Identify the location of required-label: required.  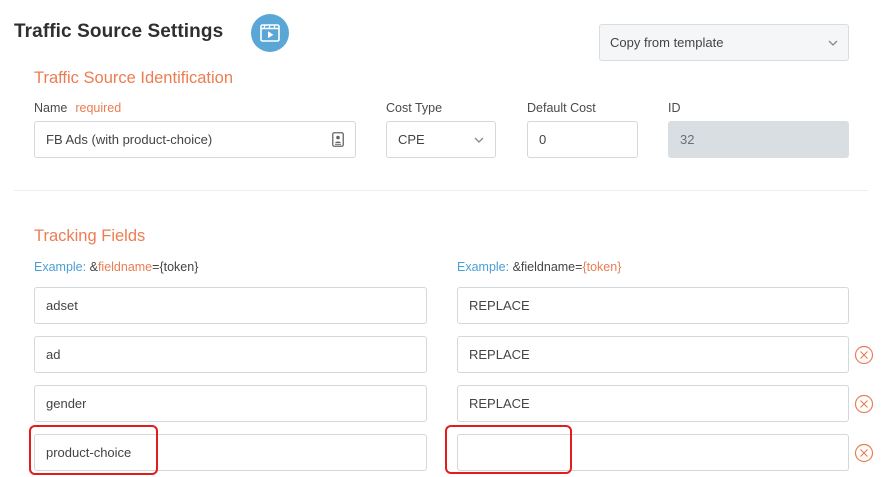
(98, 108).